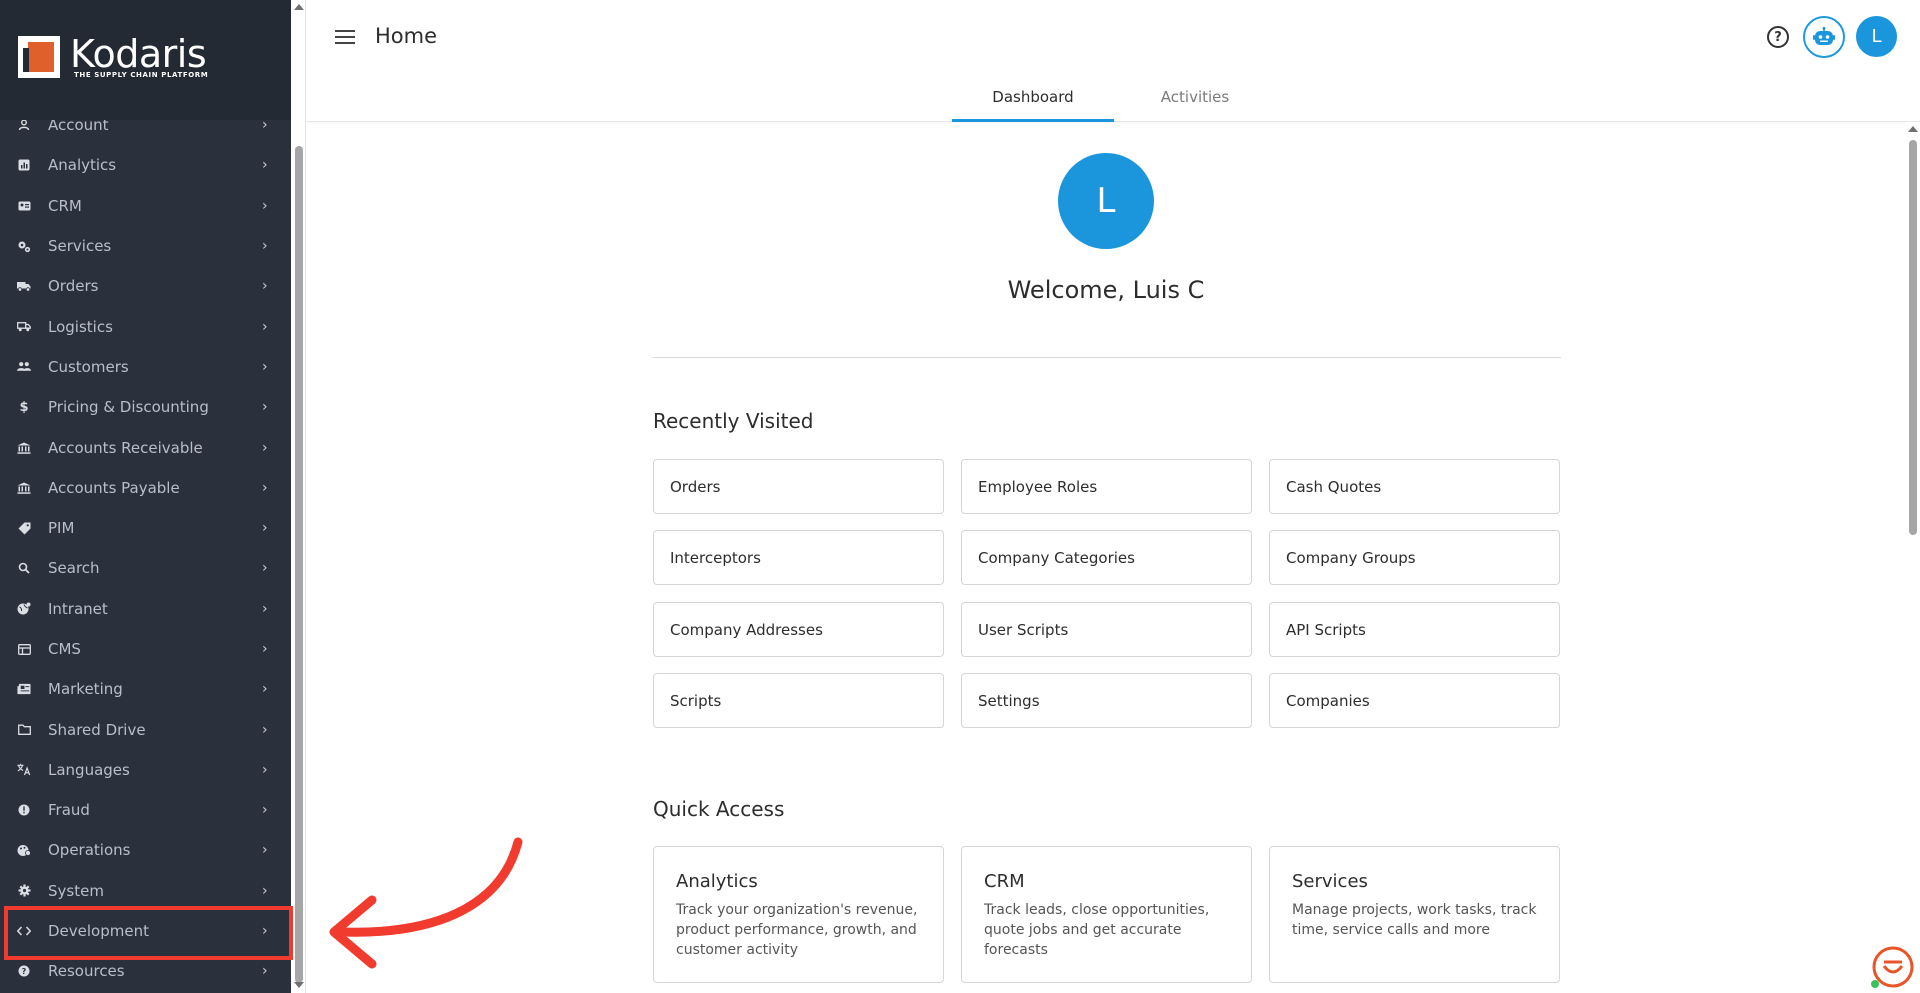 The width and height of the screenshot is (1920, 993). What do you see at coordinates (114, 487) in the screenshot?
I see `sidebar-item-label: Accounts Payable` at bounding box center [114, 487].